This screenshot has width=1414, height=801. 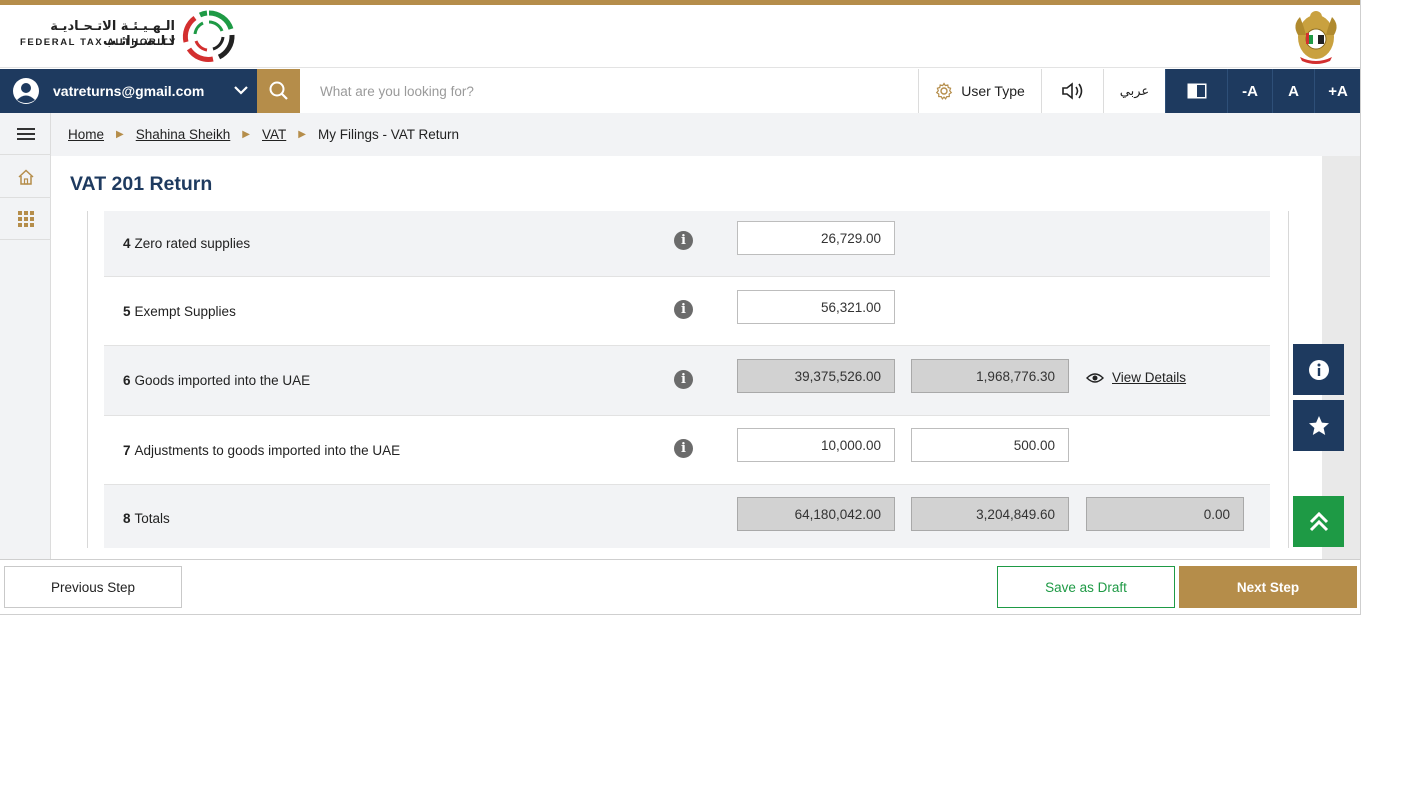 I want to click on row-label: 4 Zero rated supplies, so click(x=186, y=243).